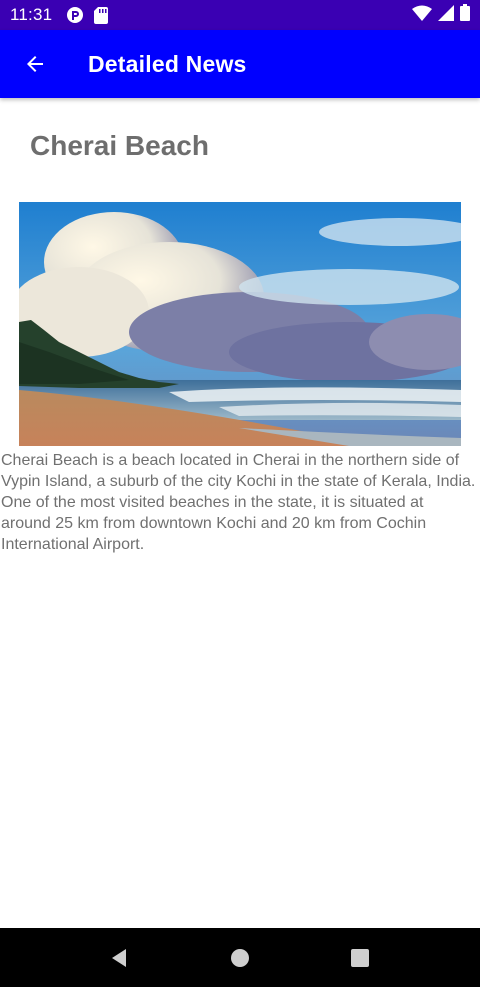 The image size is (480, 987). What do you see at coordinates (446, 15) in the screenshot?
I see `signal-icon` at bounding box center [446, 15].